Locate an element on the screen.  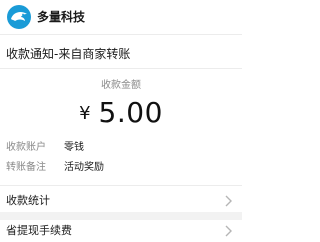
amount-label: 收款金额 is located at coordinates (121, 85).